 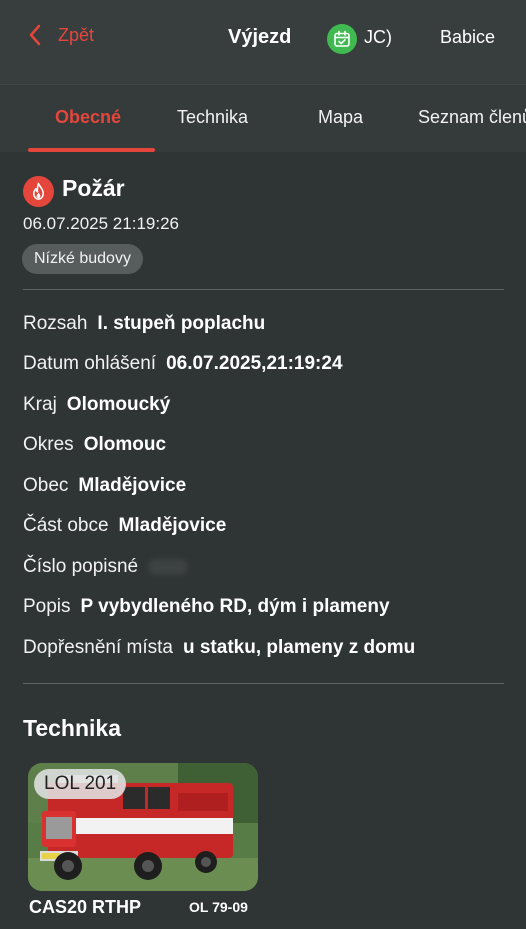 I want to click on detail-row-kraj: Kraj Olomoucký, so click(x=96, y=405).